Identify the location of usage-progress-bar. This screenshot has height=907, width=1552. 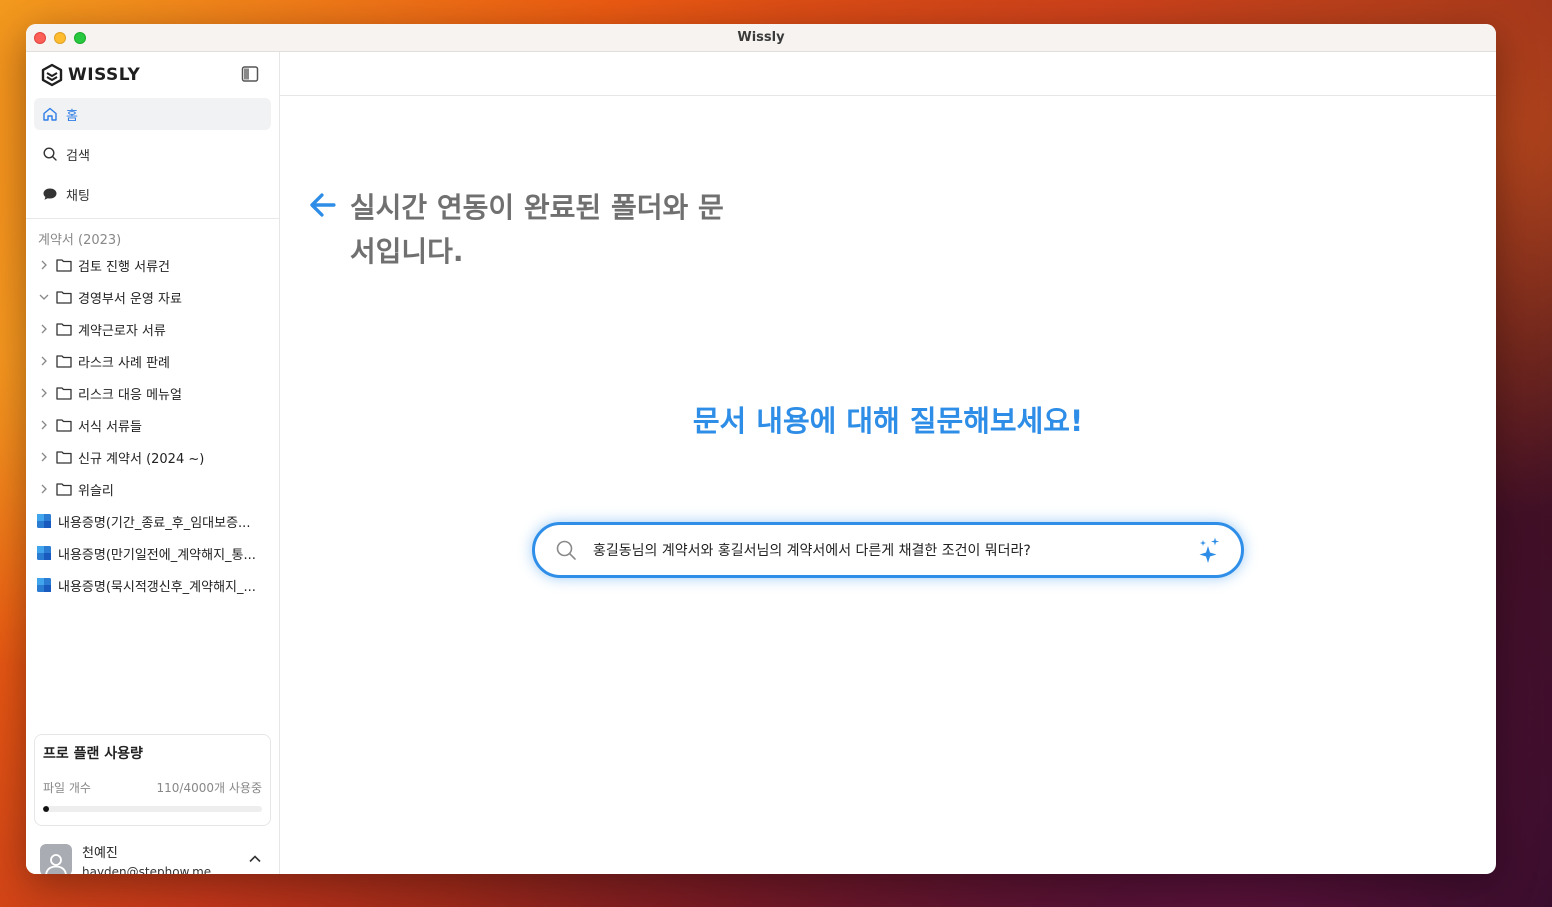
(152, 809).